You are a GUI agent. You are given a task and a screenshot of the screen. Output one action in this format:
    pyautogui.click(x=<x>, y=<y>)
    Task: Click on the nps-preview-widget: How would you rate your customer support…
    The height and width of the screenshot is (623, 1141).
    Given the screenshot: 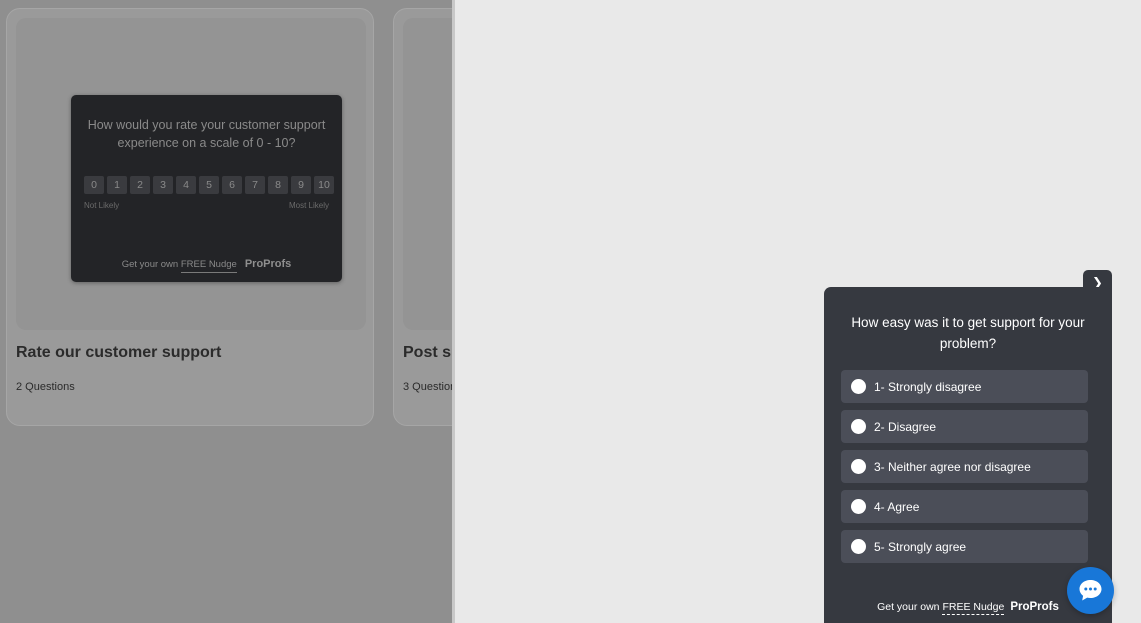 What is the action you would take?
    pyautogui.click(x=206, y=188)
    